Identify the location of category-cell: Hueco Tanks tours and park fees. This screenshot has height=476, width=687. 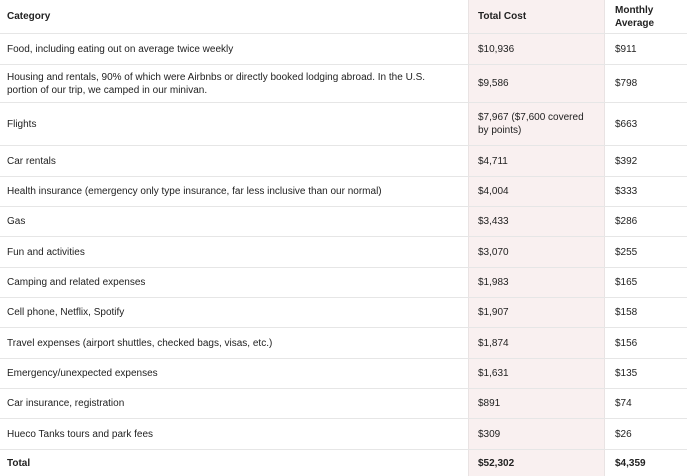
(80, 434).